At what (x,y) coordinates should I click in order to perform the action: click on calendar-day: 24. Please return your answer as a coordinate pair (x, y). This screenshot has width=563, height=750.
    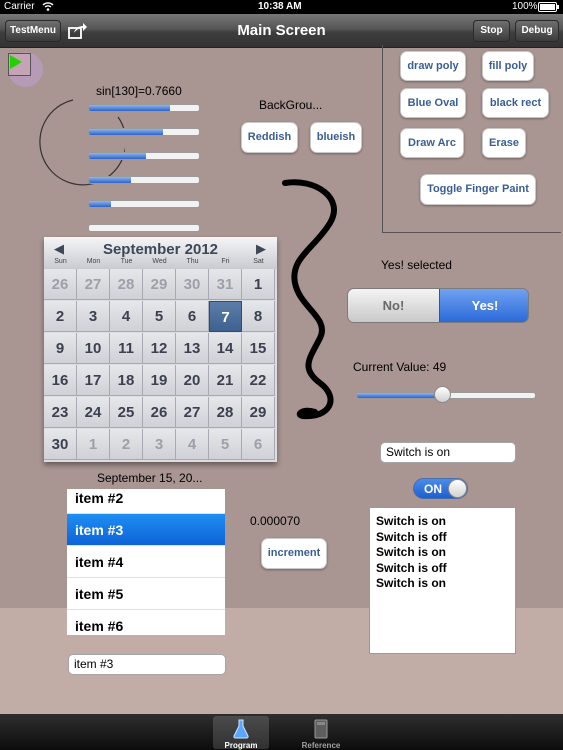
    Looking at the image, I should click on (93, 412).